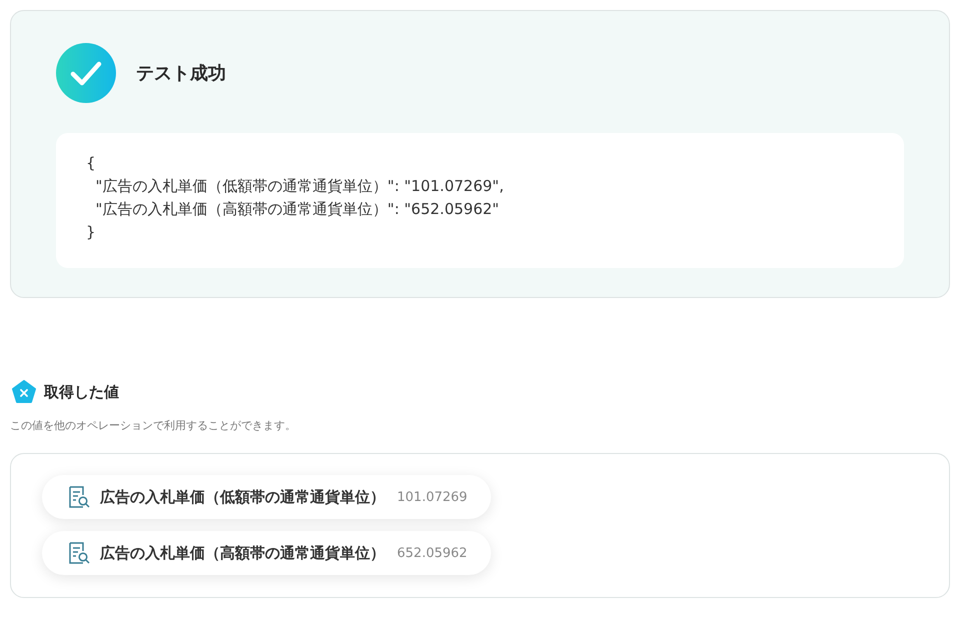 Image resolution: width=970 pixels, height=620 pixels. I want to click on value-text: 652.05962, so click(432, 553).